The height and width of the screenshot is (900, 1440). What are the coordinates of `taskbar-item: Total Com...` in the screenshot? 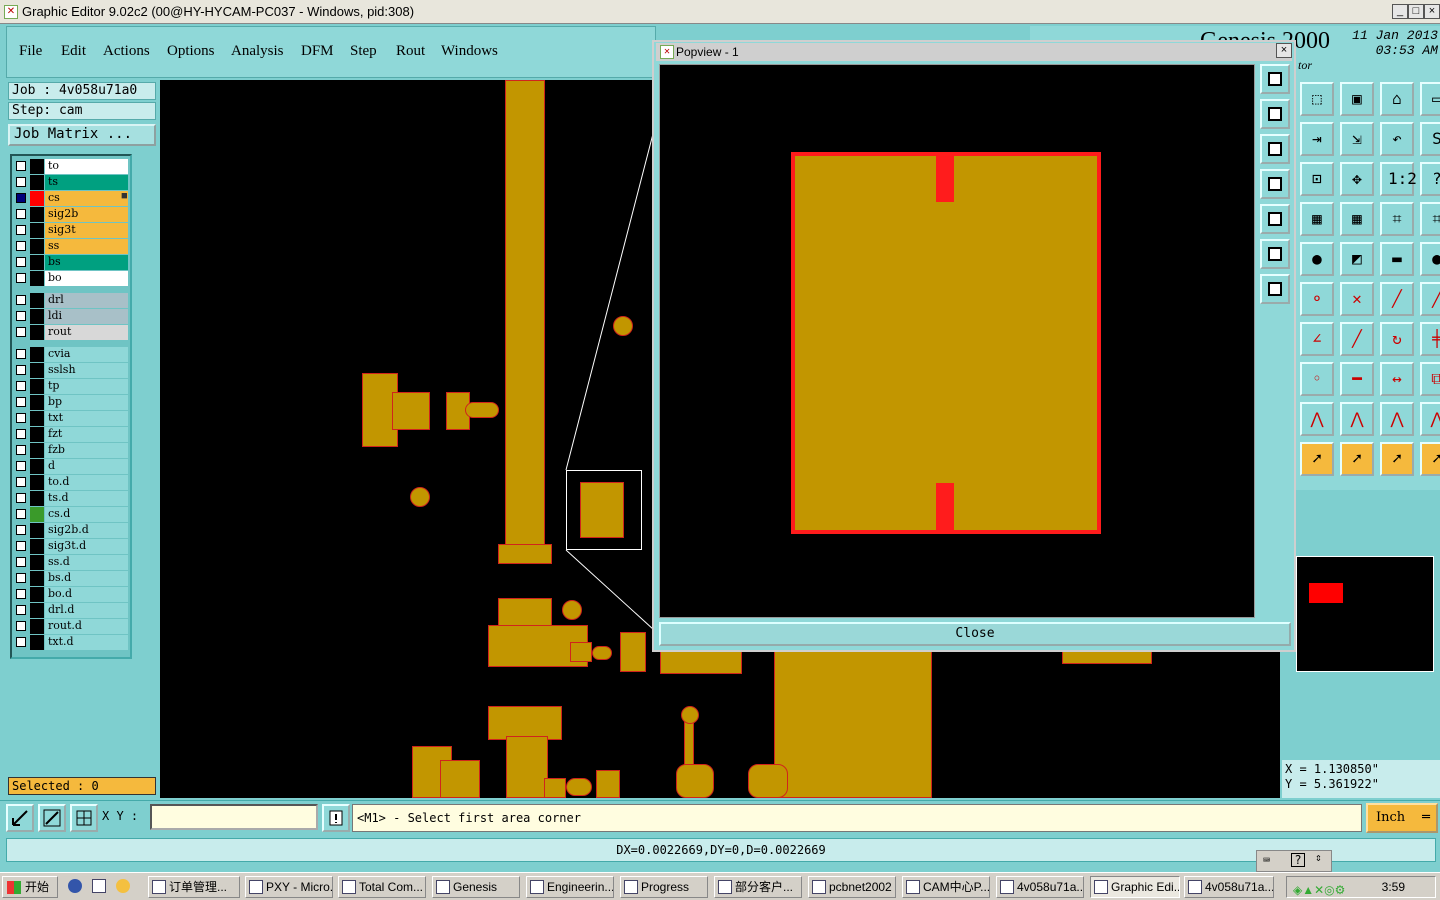 It's located at (382, 887).